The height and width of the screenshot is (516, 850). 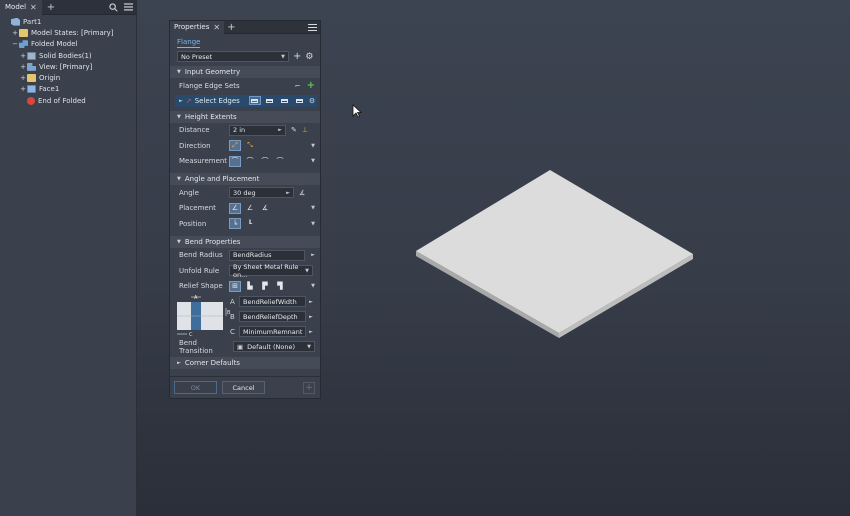 What do you see at coordinates (250, 145) in the screenshot?
I see `flip-direction-2-icon: ⤡` at bounding box center [250, 145].